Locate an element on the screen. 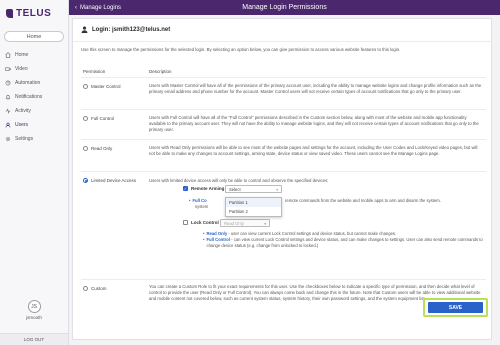  sidebar-item-settings: Settings is located at coordinates (34, 139).